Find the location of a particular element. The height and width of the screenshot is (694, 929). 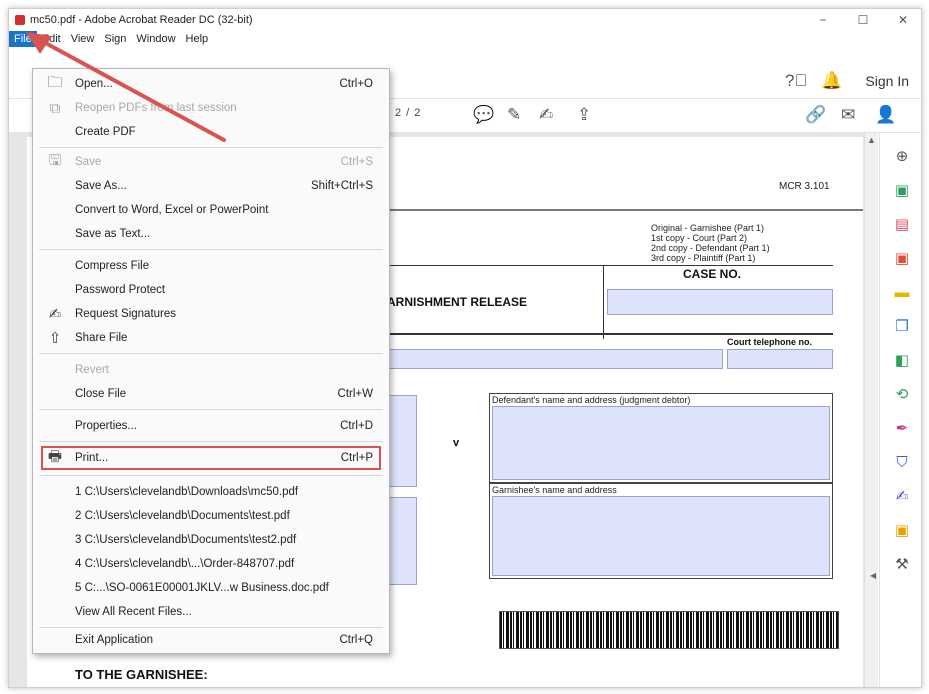

menu-help: Help is located at coordinates (197, 39).